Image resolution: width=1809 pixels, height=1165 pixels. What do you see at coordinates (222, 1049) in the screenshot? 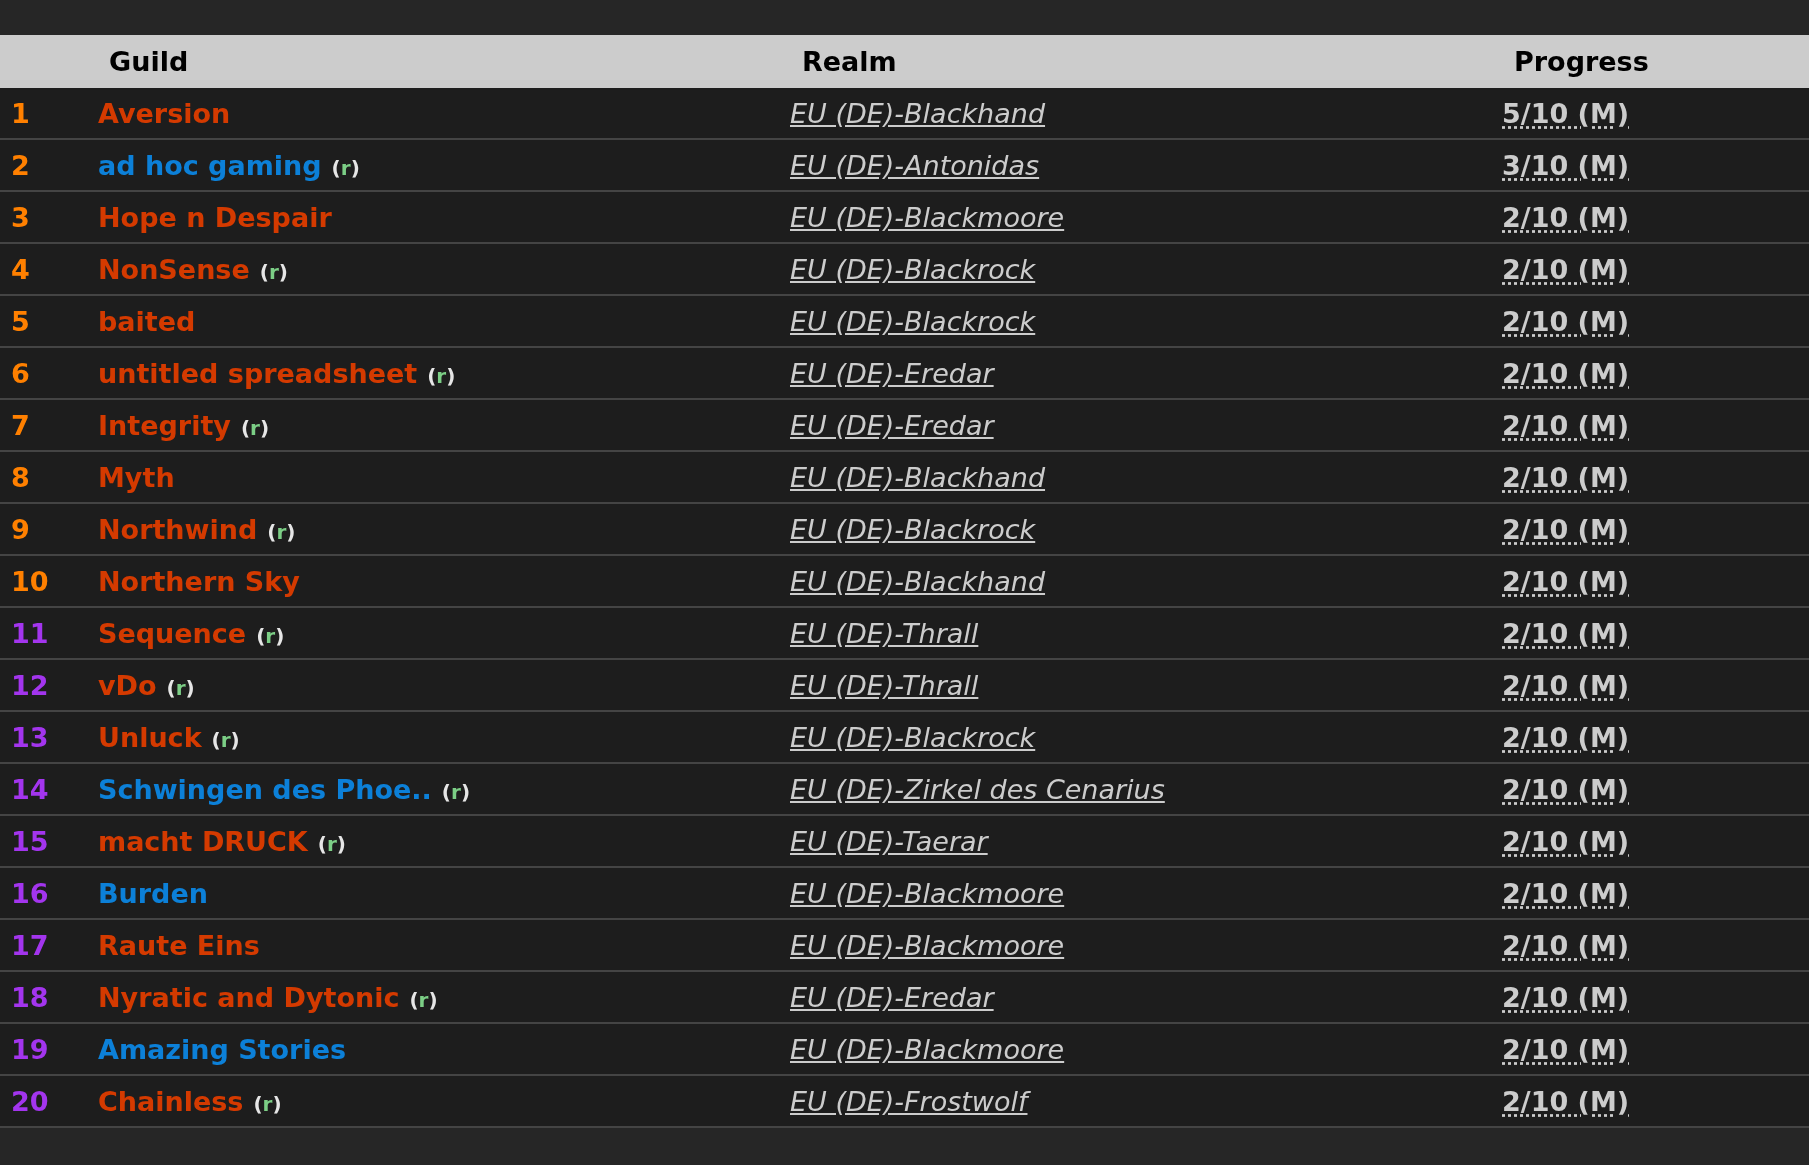
I see `guild-link: Amazing Stories` at bounding box center [222, 1049].